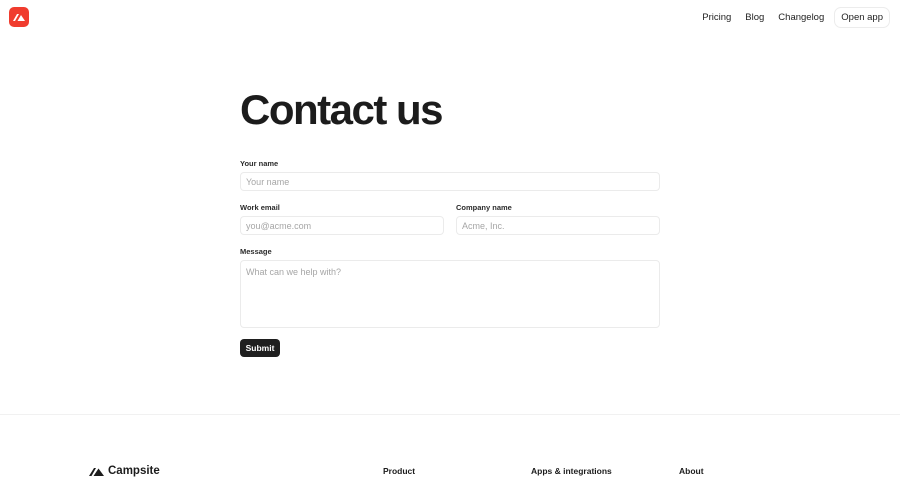 The height and width of the screenshot is (484, 900). I want to click on nav-changelog-link: Changelog, so click(801, 17).